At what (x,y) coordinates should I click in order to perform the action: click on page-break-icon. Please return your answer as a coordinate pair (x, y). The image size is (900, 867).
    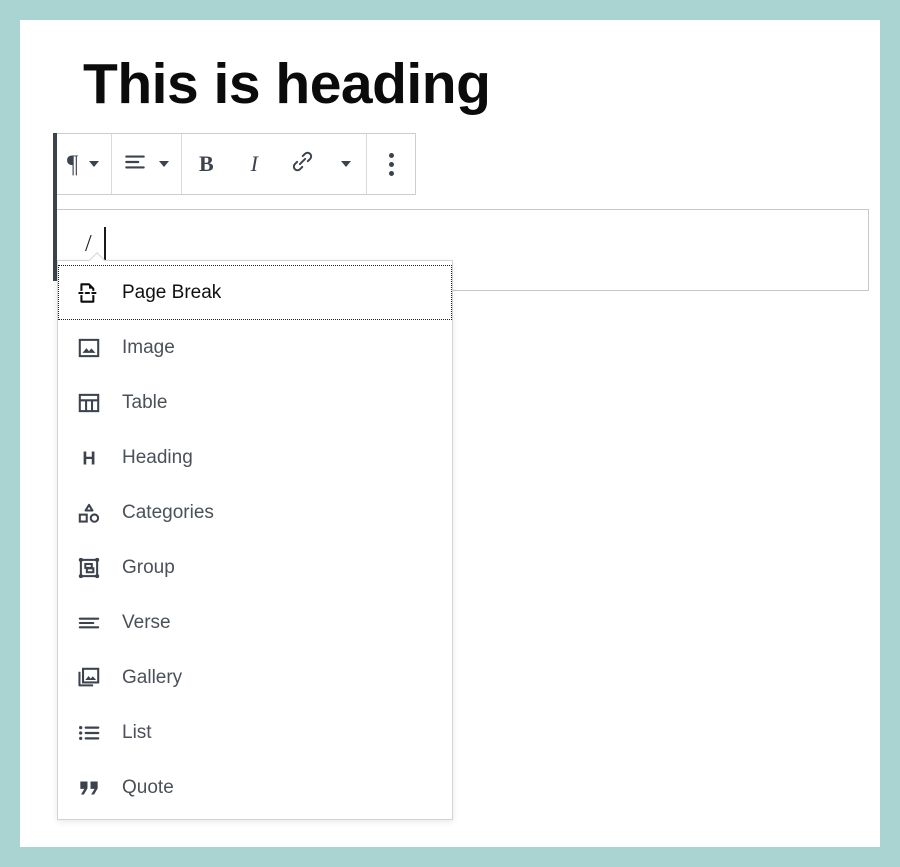
    Looking at the image, I should click on (89, 293).